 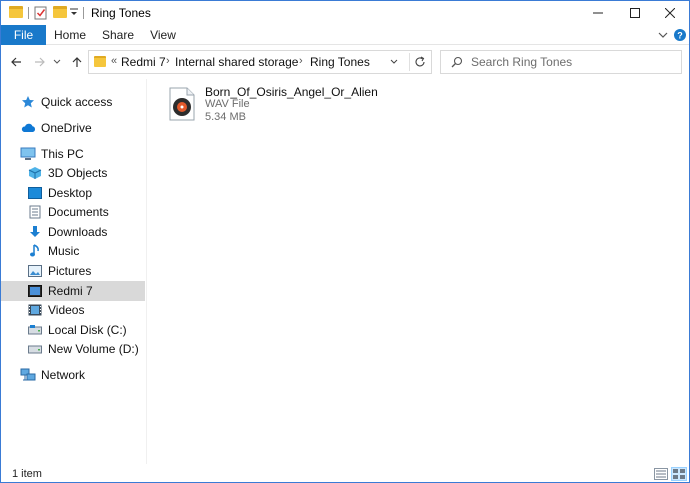 What do you see at coordinates (62, 154) in the screenshot?
I see `sidebar-item-label: This PC` at bounding box center [62, 154].